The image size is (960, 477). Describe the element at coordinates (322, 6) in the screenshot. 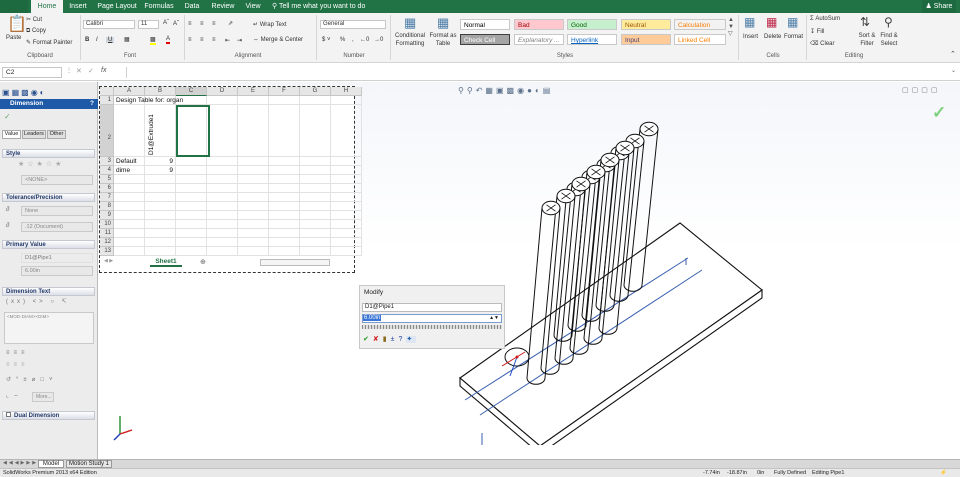

I see `tell-me-box: ⚲ Tell me what you want to do` at that location.